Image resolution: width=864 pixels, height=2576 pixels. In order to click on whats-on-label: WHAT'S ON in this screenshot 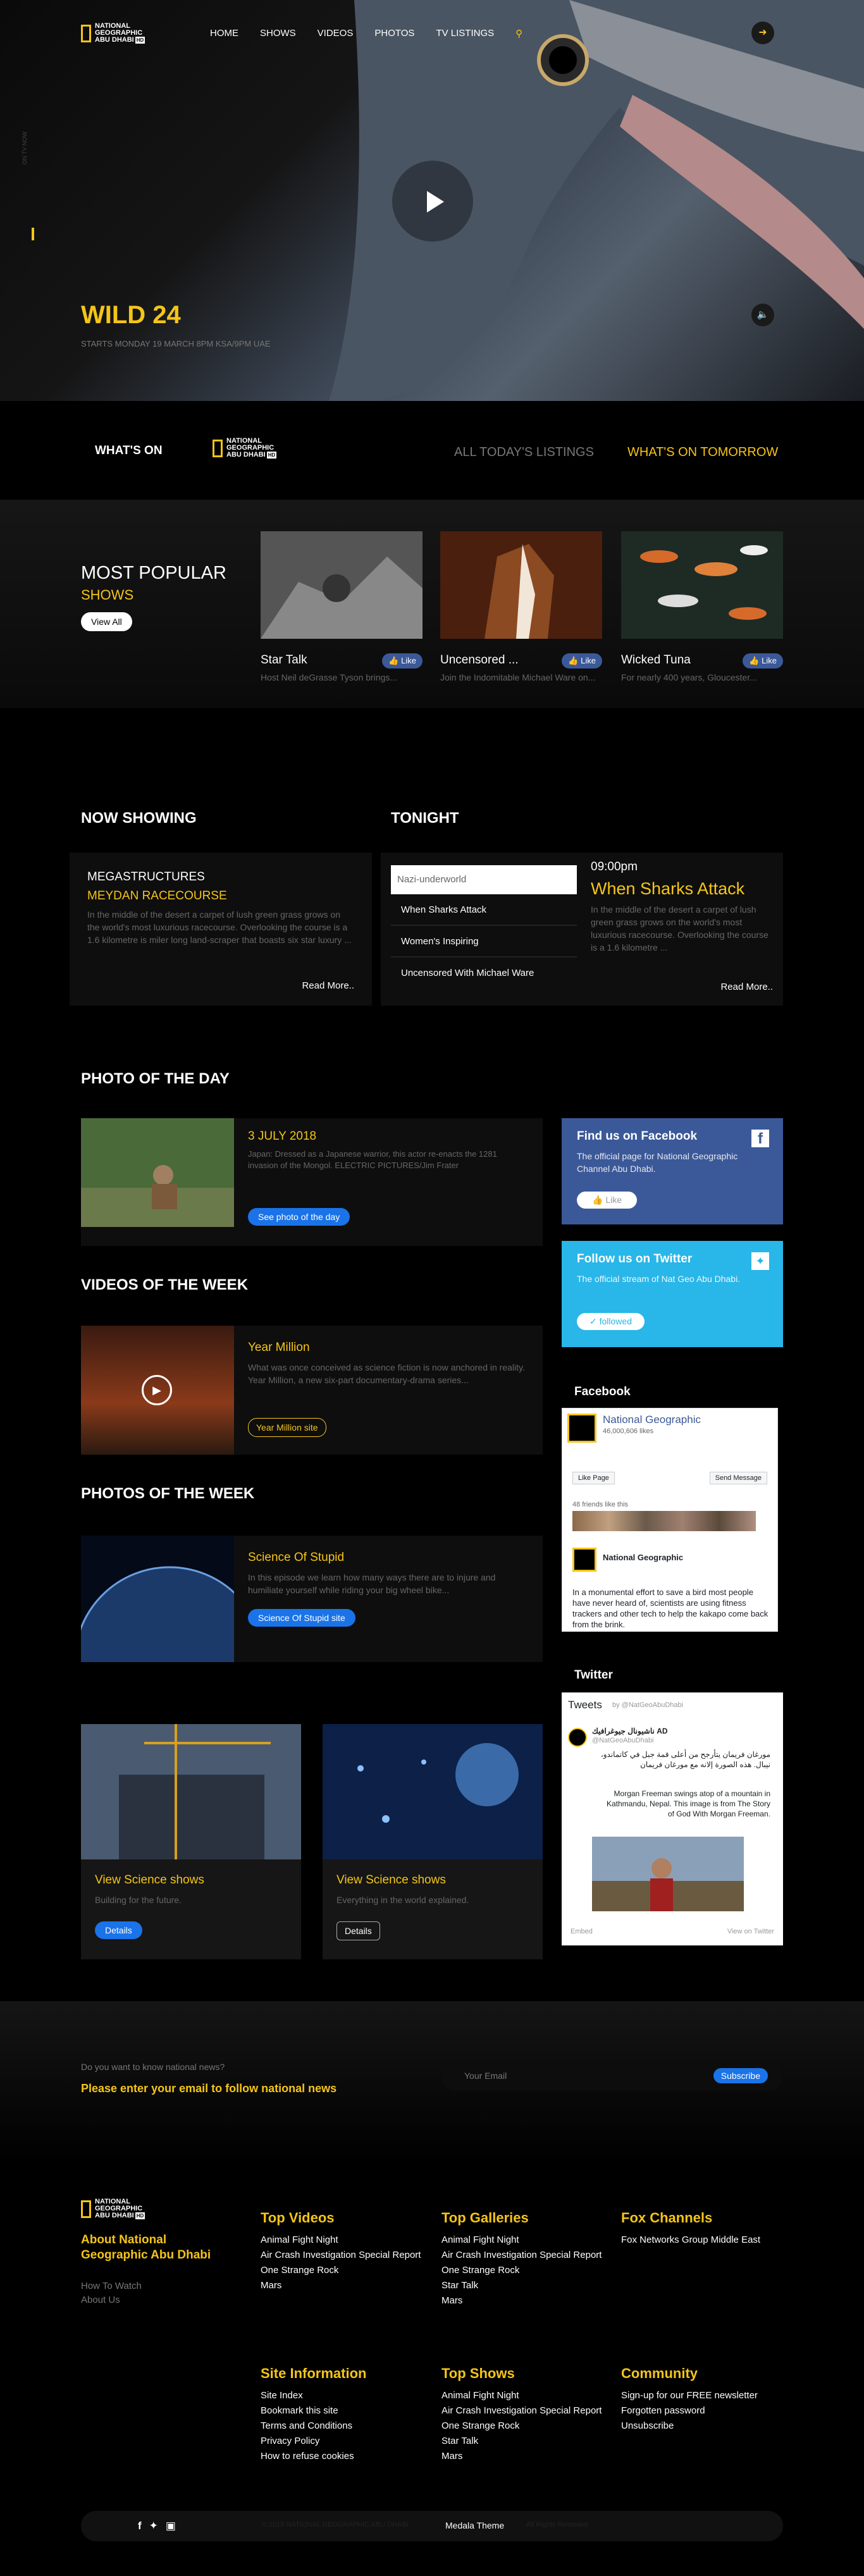, I will do `click(129, 451)`.